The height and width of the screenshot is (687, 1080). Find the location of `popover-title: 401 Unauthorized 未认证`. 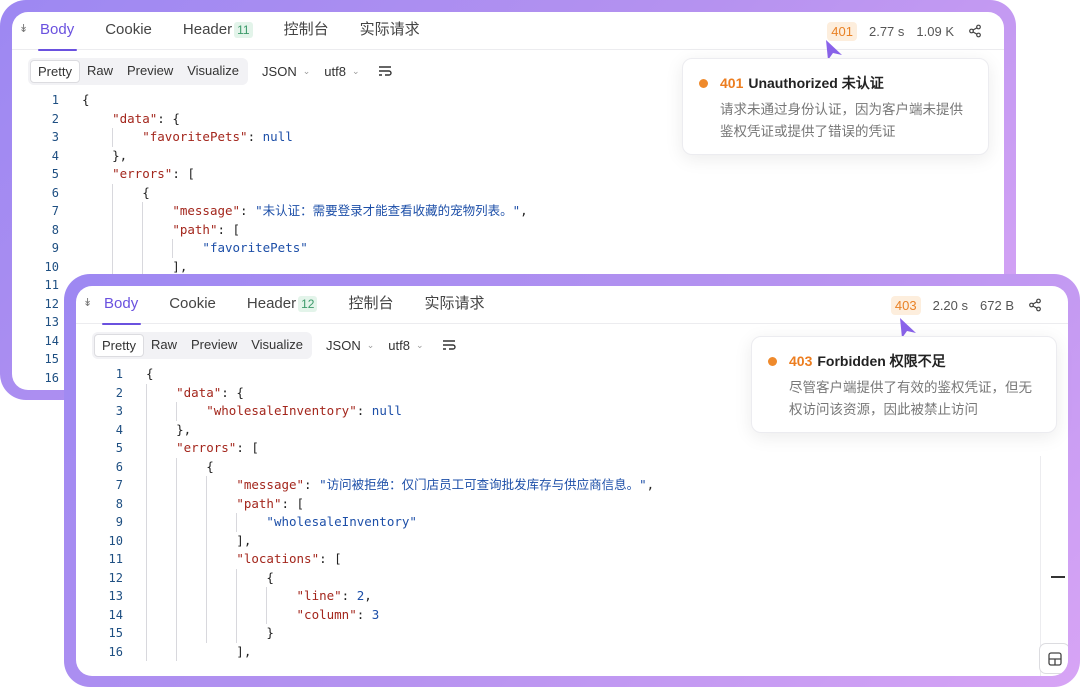

popover-title: 401 Unauthorized 未认证 is located at coordinates (791, 83).